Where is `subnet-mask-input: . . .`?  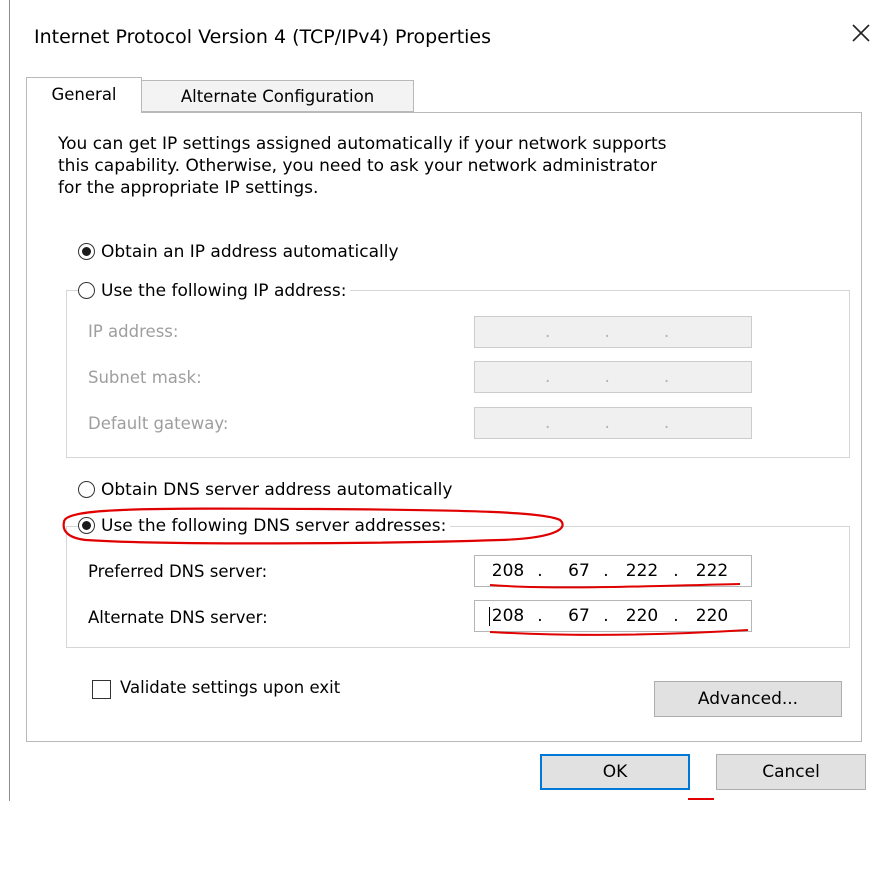 subnet-mask-input: . . . is located at coordinates (613, 377).